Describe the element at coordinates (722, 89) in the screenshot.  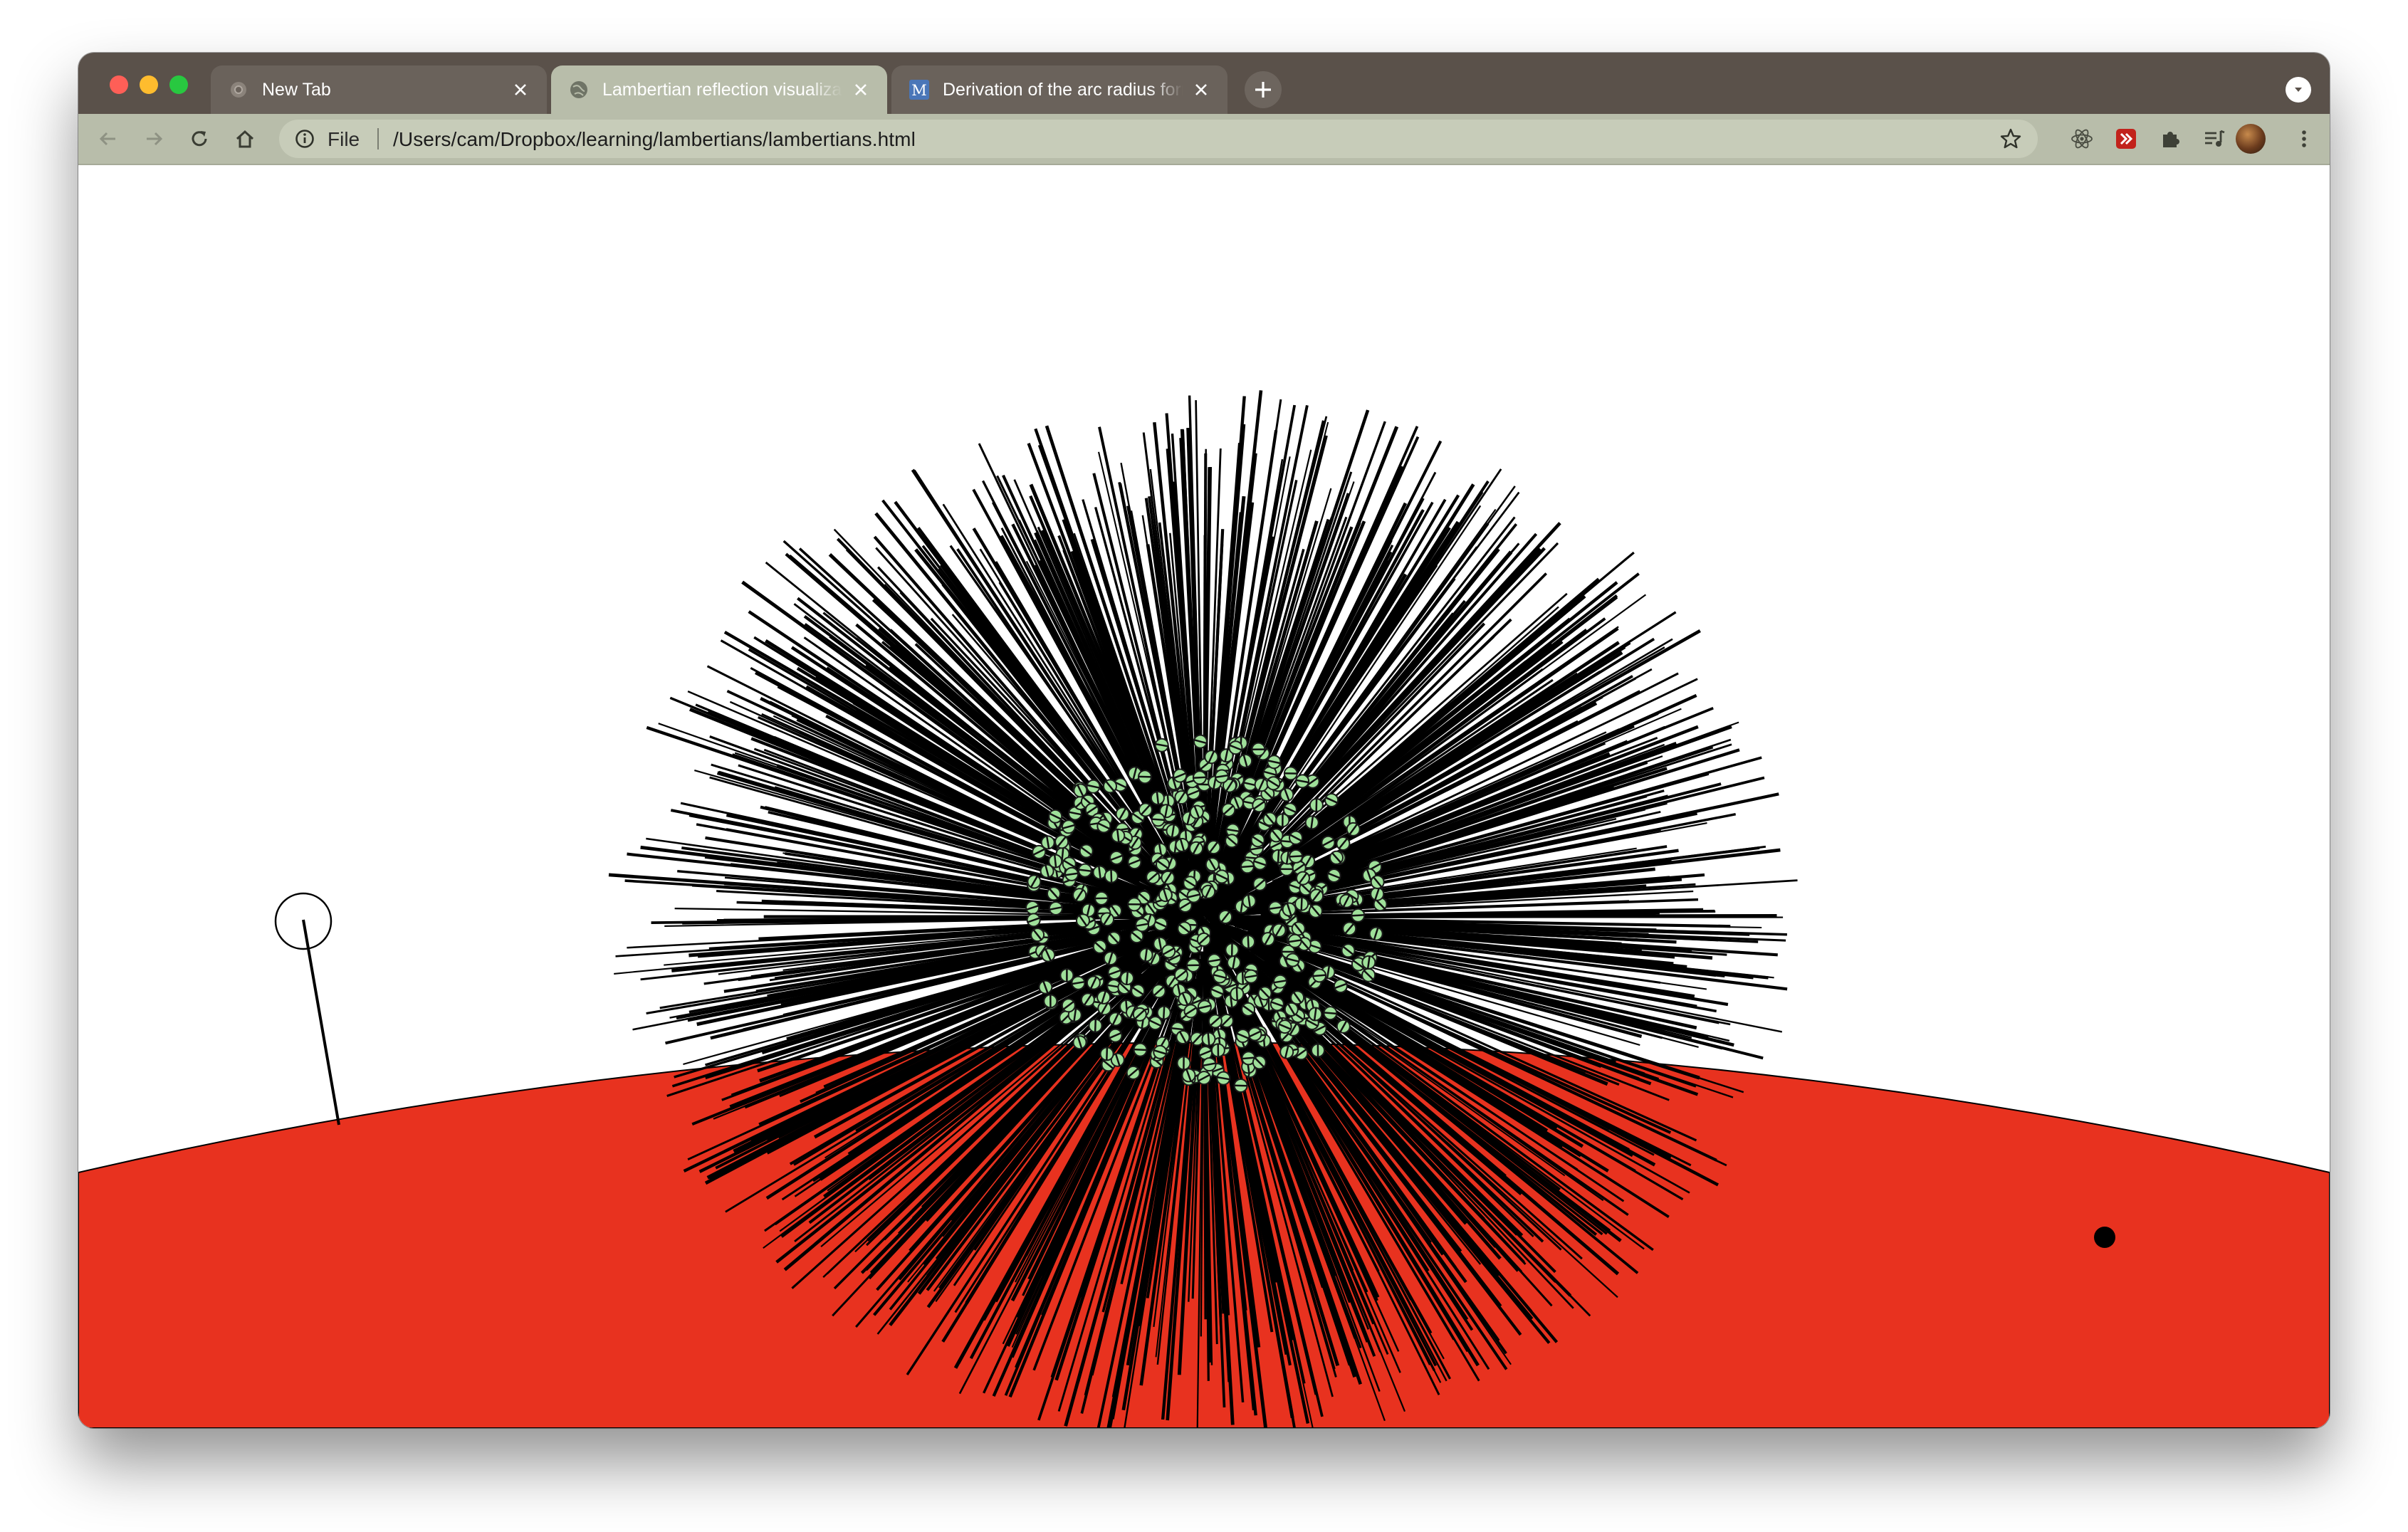
I see `tab-title: Lambertian reflection visualization` at that location.